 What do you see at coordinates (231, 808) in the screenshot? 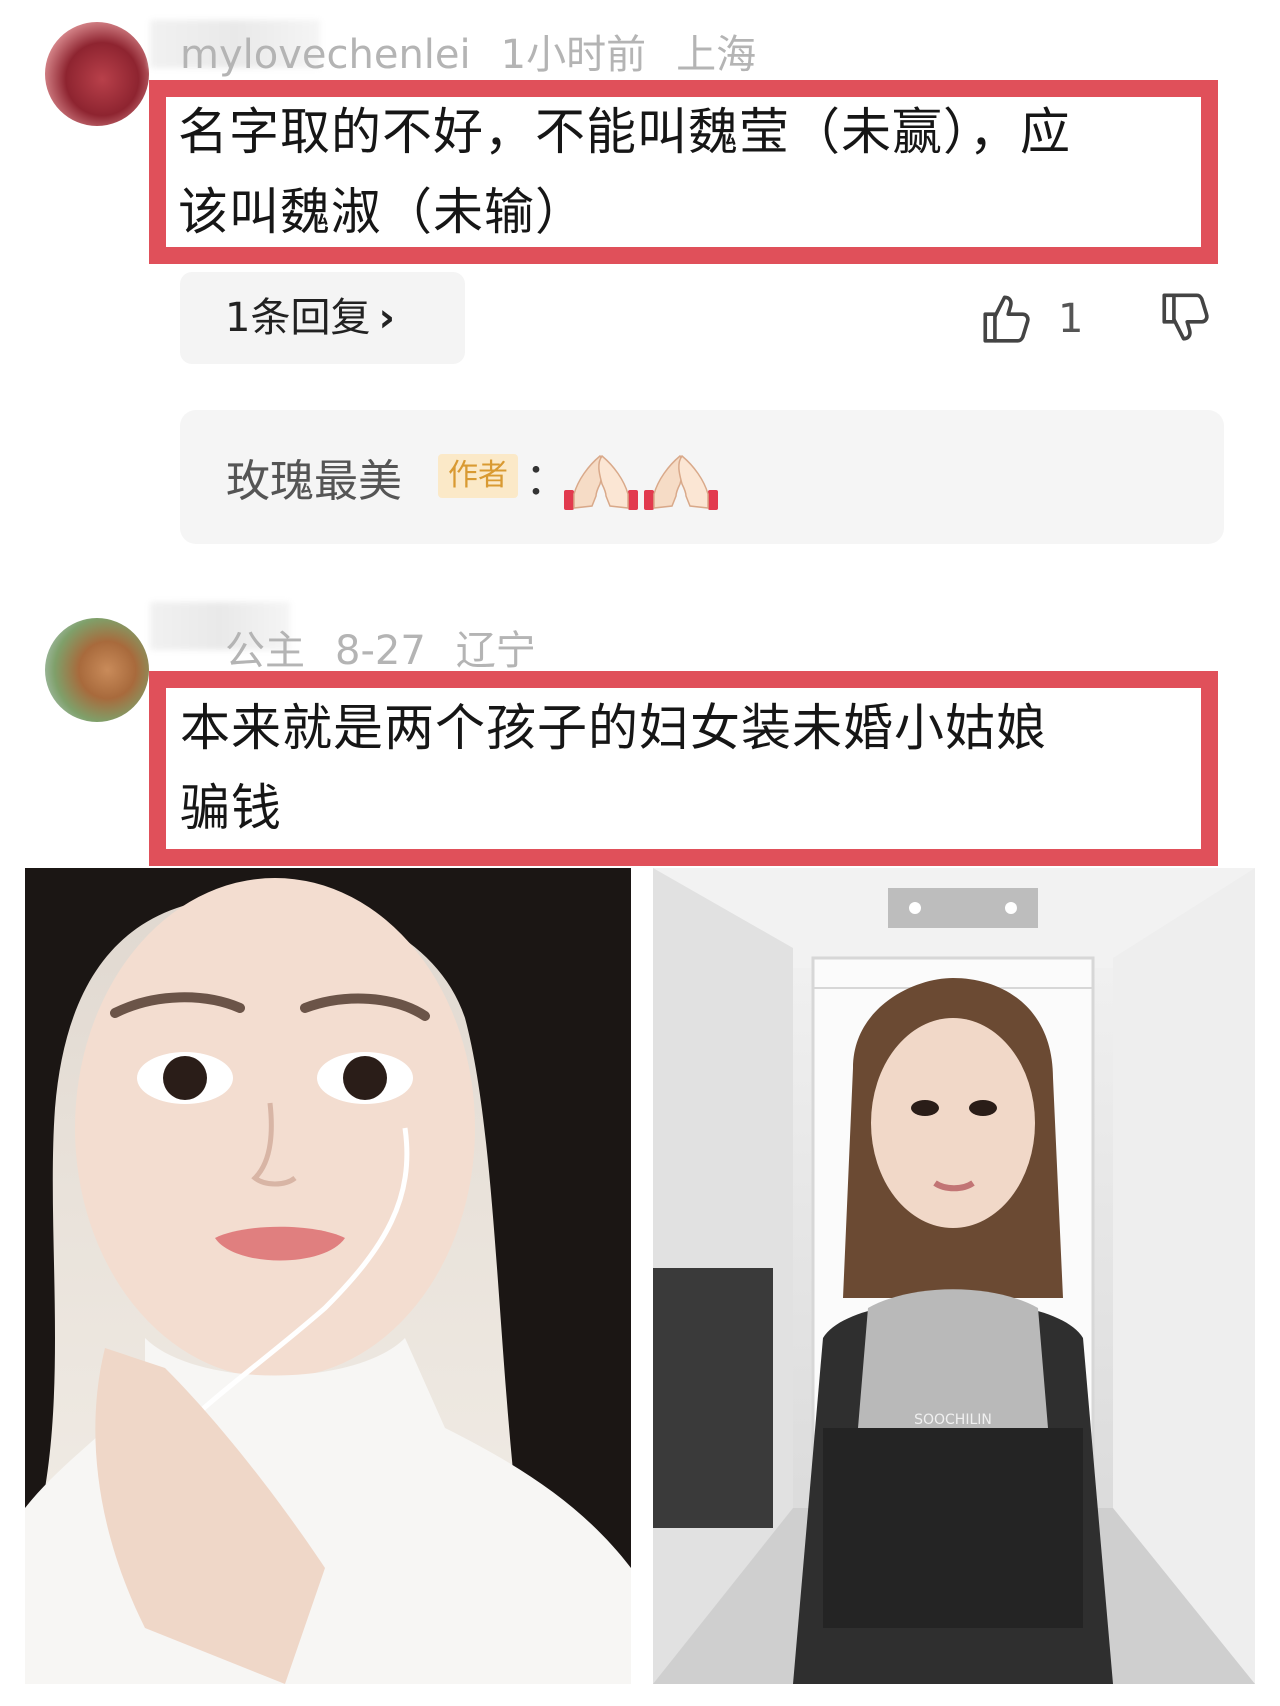
I see `comment-line: 骗钱` at bounding box center [231, 808].